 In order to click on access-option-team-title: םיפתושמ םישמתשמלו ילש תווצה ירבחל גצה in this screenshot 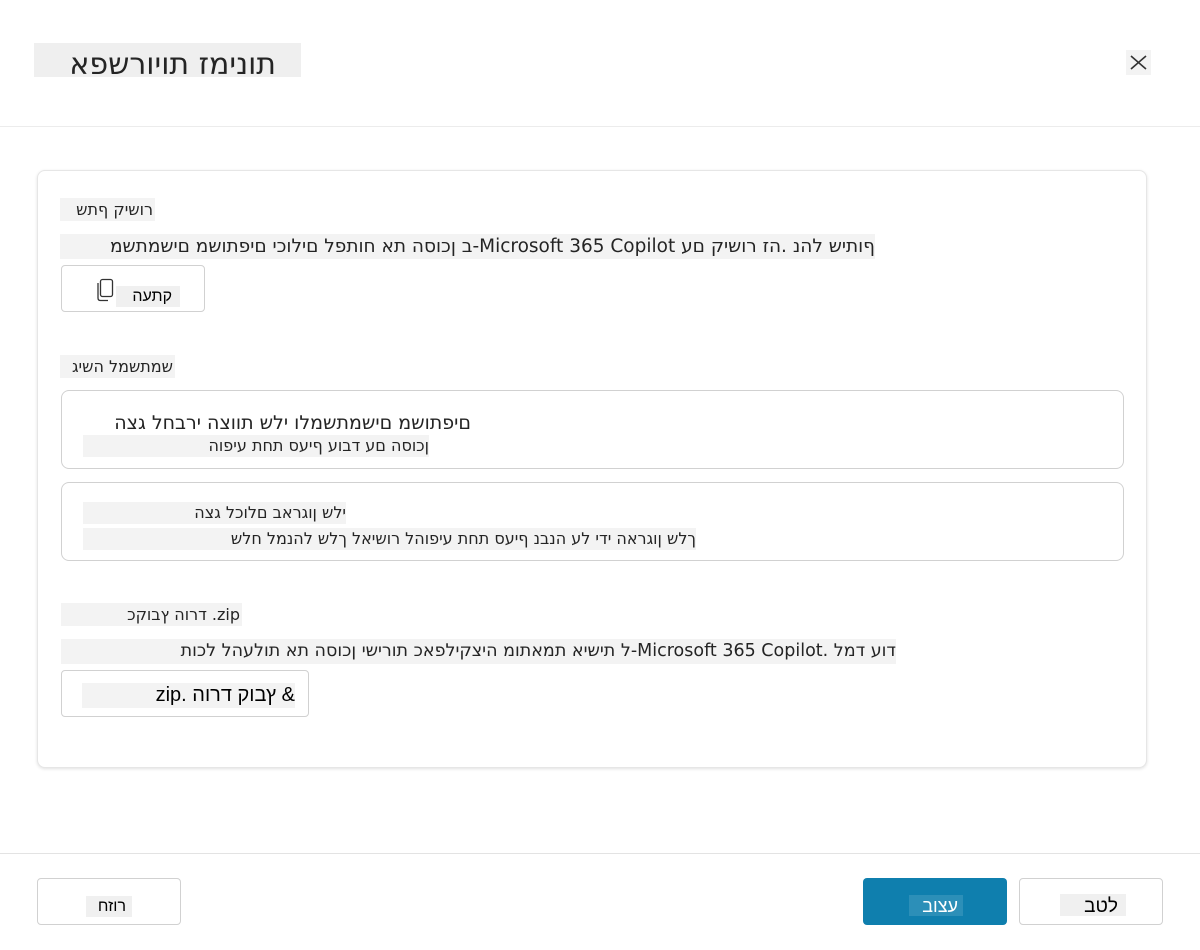, I will do `click(292, 423)`.